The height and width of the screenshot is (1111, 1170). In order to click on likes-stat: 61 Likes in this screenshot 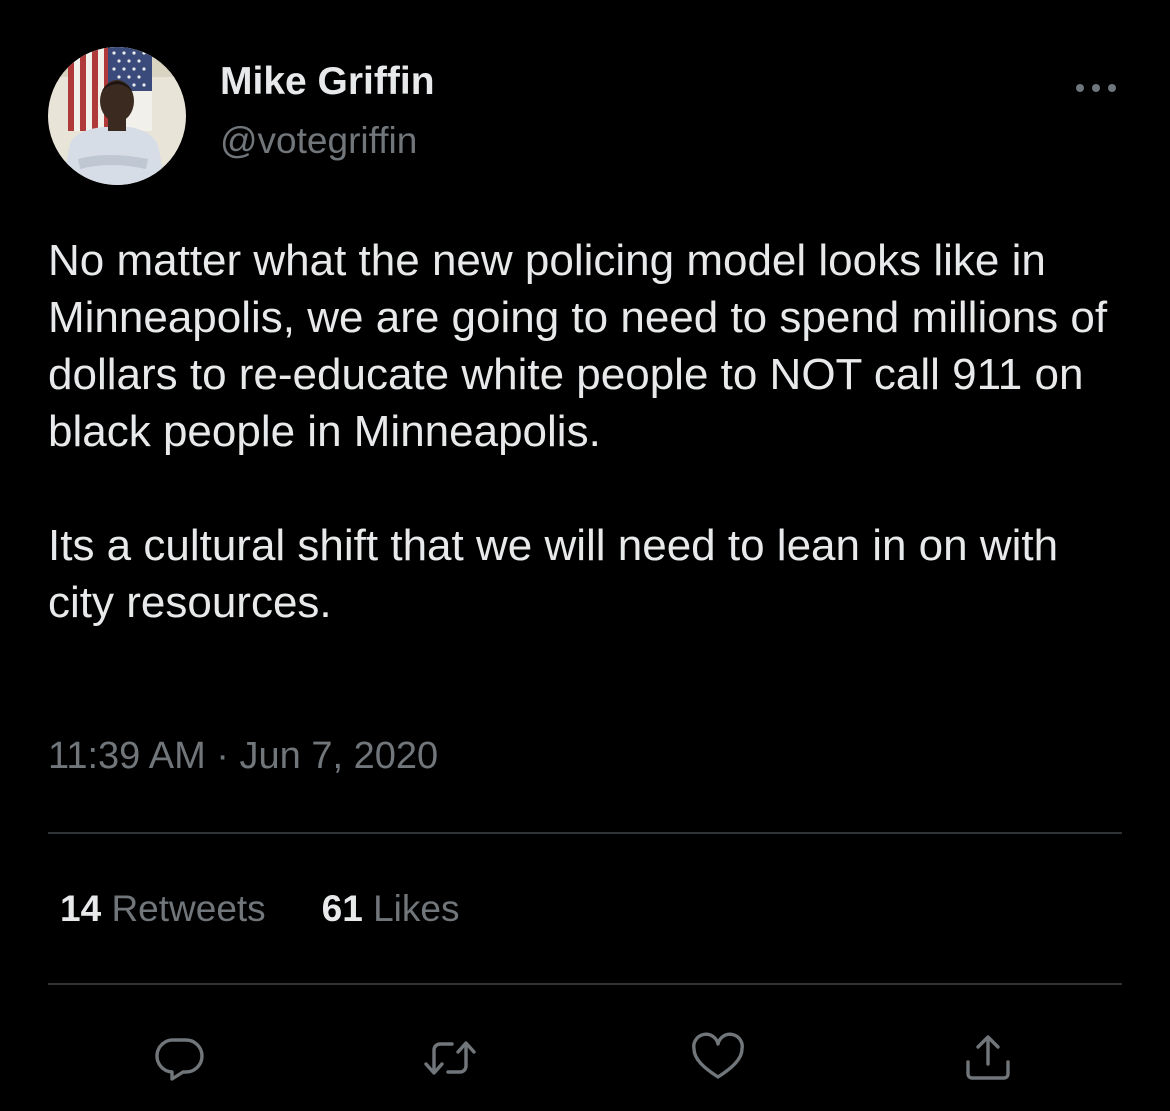, I will do `click(391, 909)`.